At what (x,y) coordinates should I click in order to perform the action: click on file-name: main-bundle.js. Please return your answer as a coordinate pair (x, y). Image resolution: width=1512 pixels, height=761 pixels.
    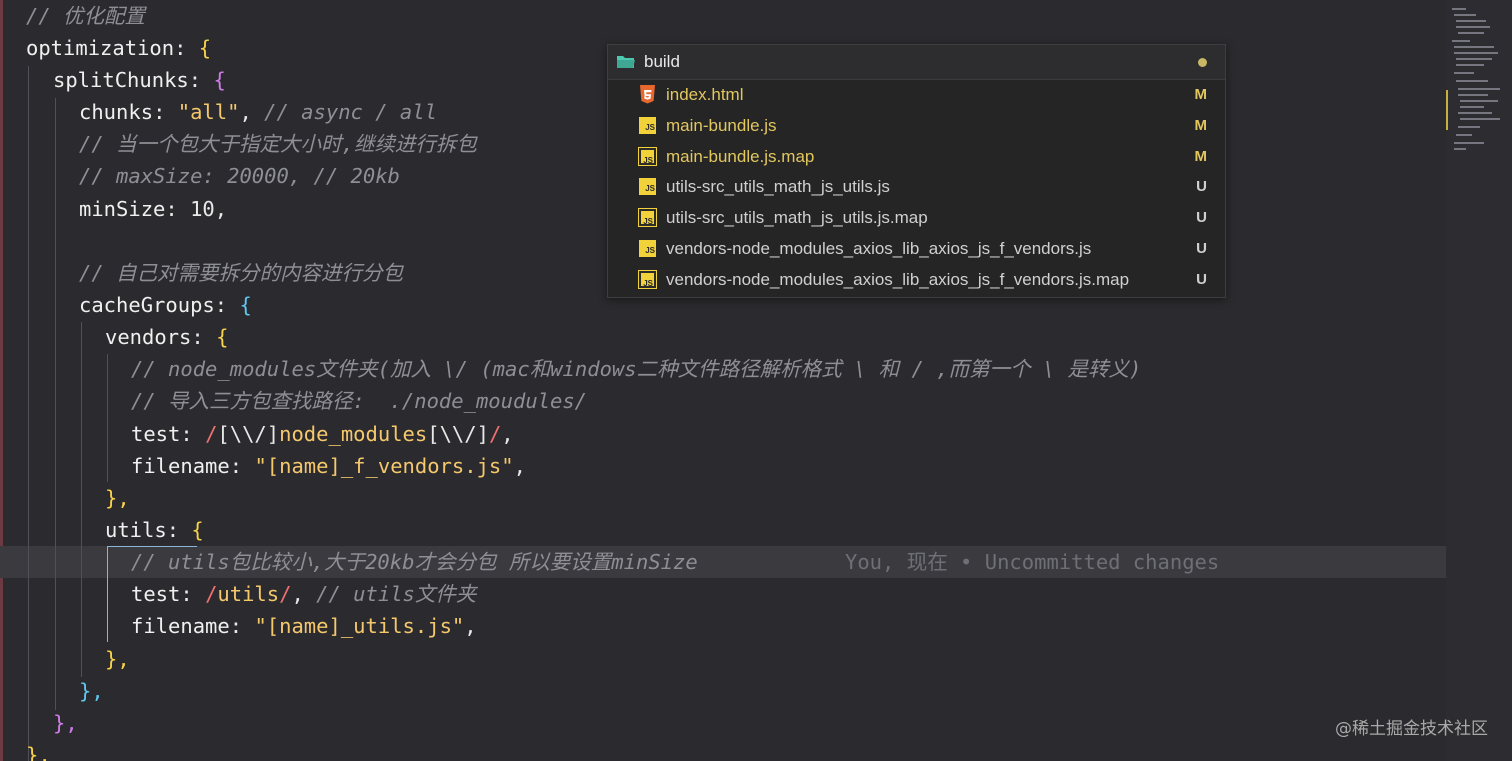
    Looking at the image, I should click on (721, 125).